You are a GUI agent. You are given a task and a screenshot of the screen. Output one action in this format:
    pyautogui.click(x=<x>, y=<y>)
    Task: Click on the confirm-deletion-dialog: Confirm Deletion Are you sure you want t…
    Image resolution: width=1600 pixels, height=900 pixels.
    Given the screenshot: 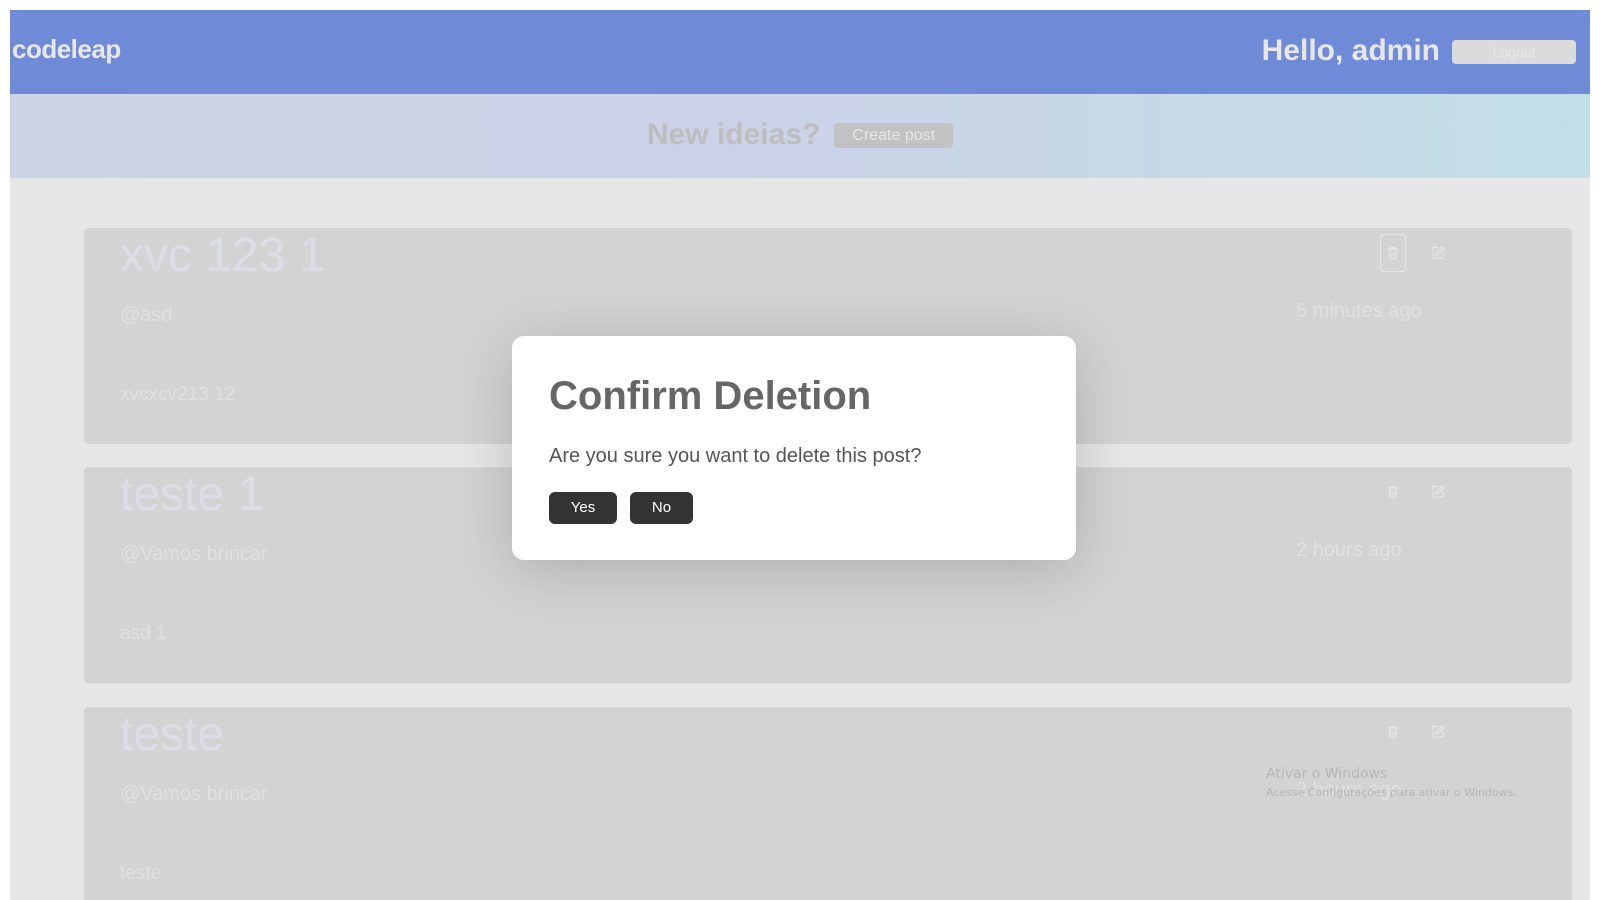 What is the action you would take?
    pyautogui.click(x=794, y=448)
    